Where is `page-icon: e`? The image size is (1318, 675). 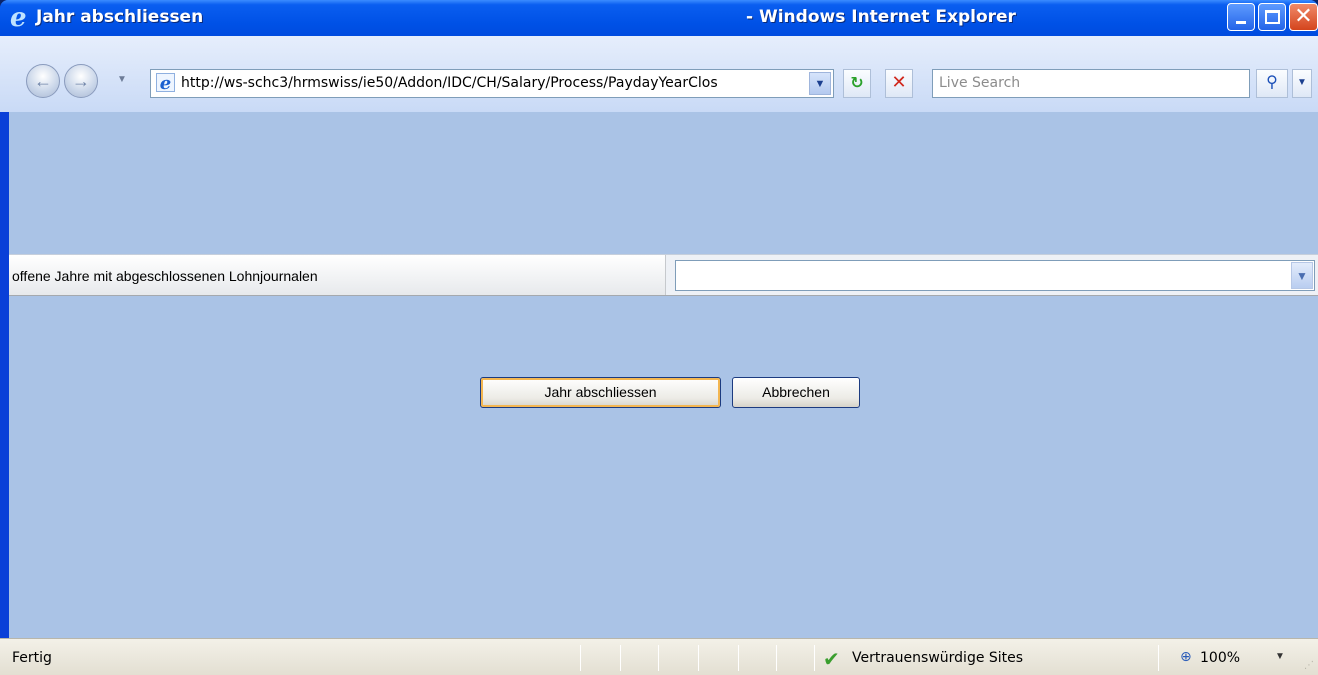
page-icon: e is located at coordinates (165, 83).